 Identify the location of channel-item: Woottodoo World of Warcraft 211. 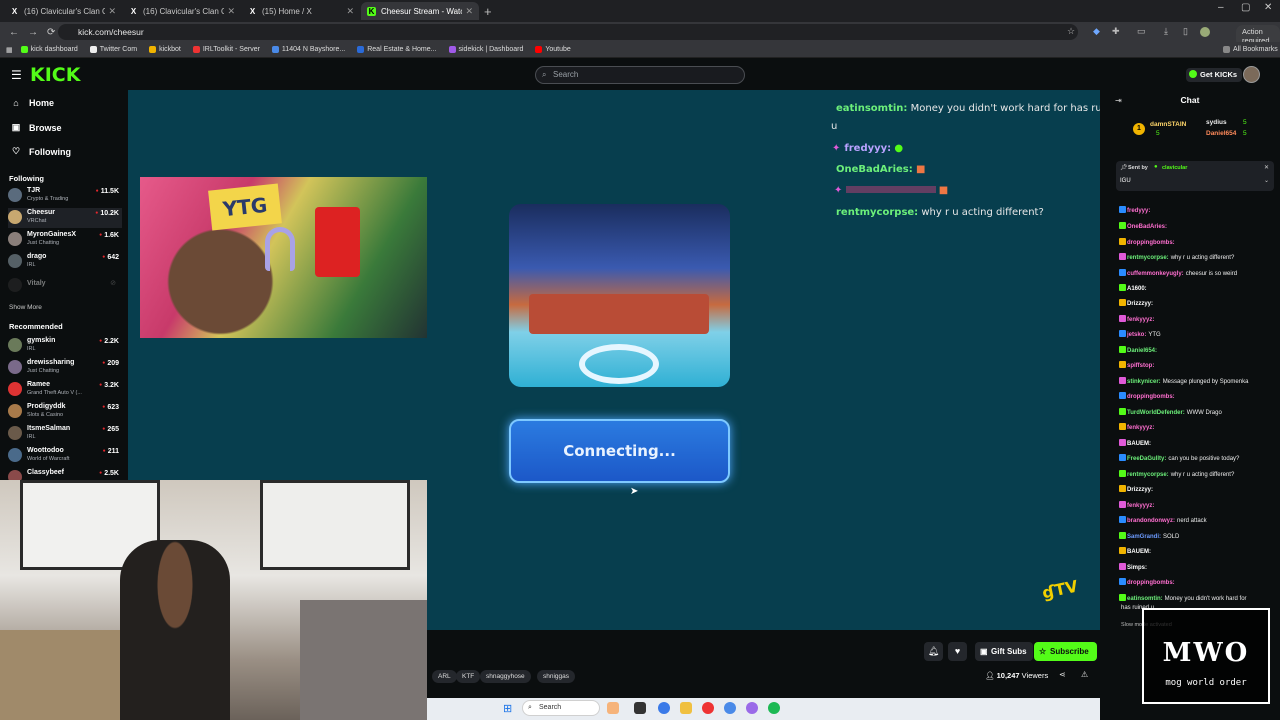
(65, 456).